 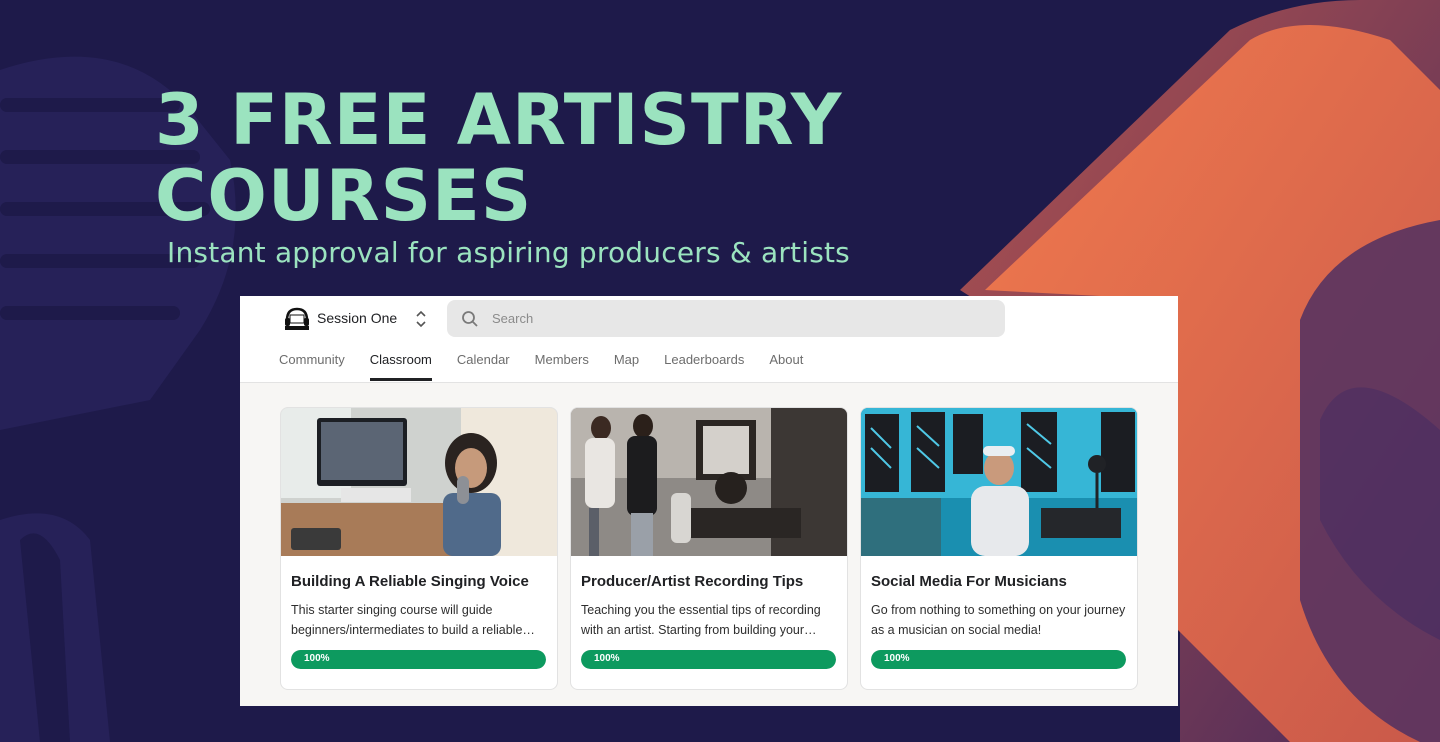 I want to click on tab-community: Community, so click(x=312, y=360).